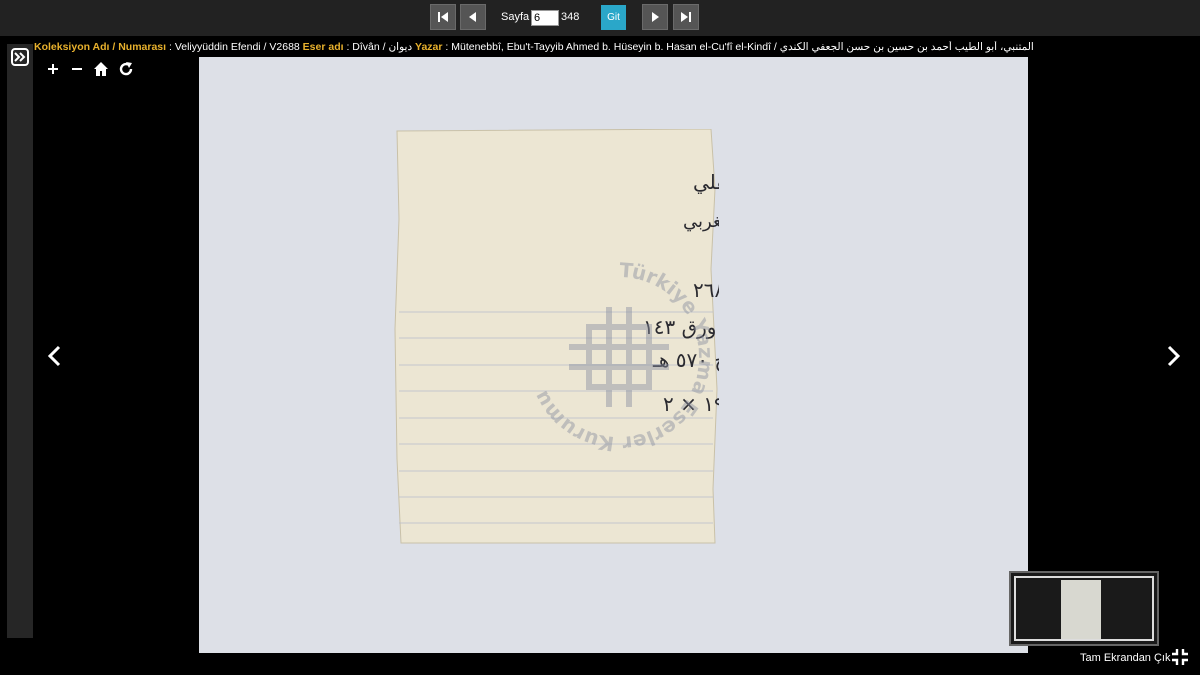 This screenshot has height=675, width=1200. I want to click on side-panel, so click(20, 341).